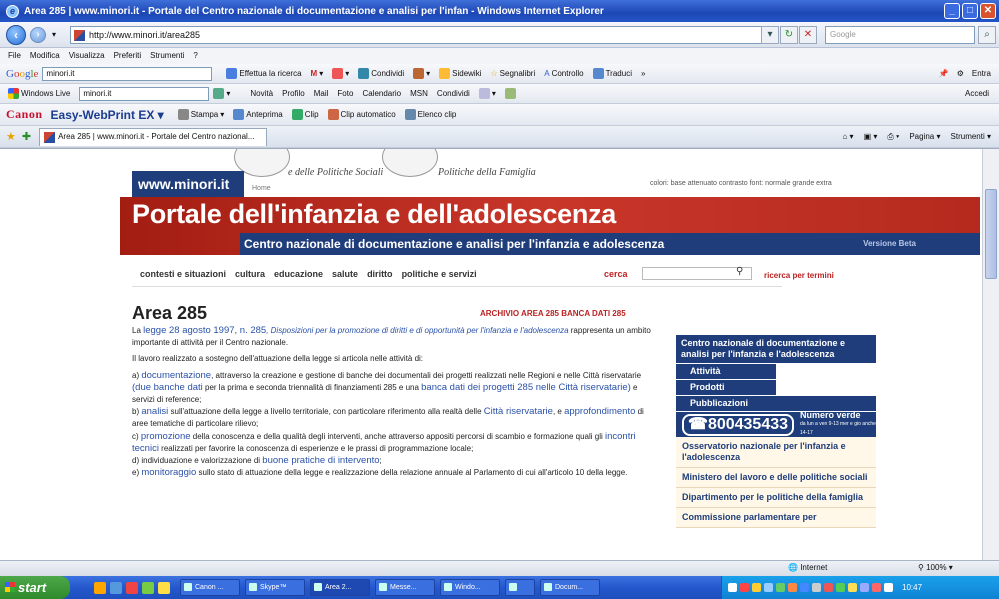 The width and height of the screenshot is (999, 599). Describe the element at coordinates (35, 587) in the screenshot. I see `start-button: start` at that location.